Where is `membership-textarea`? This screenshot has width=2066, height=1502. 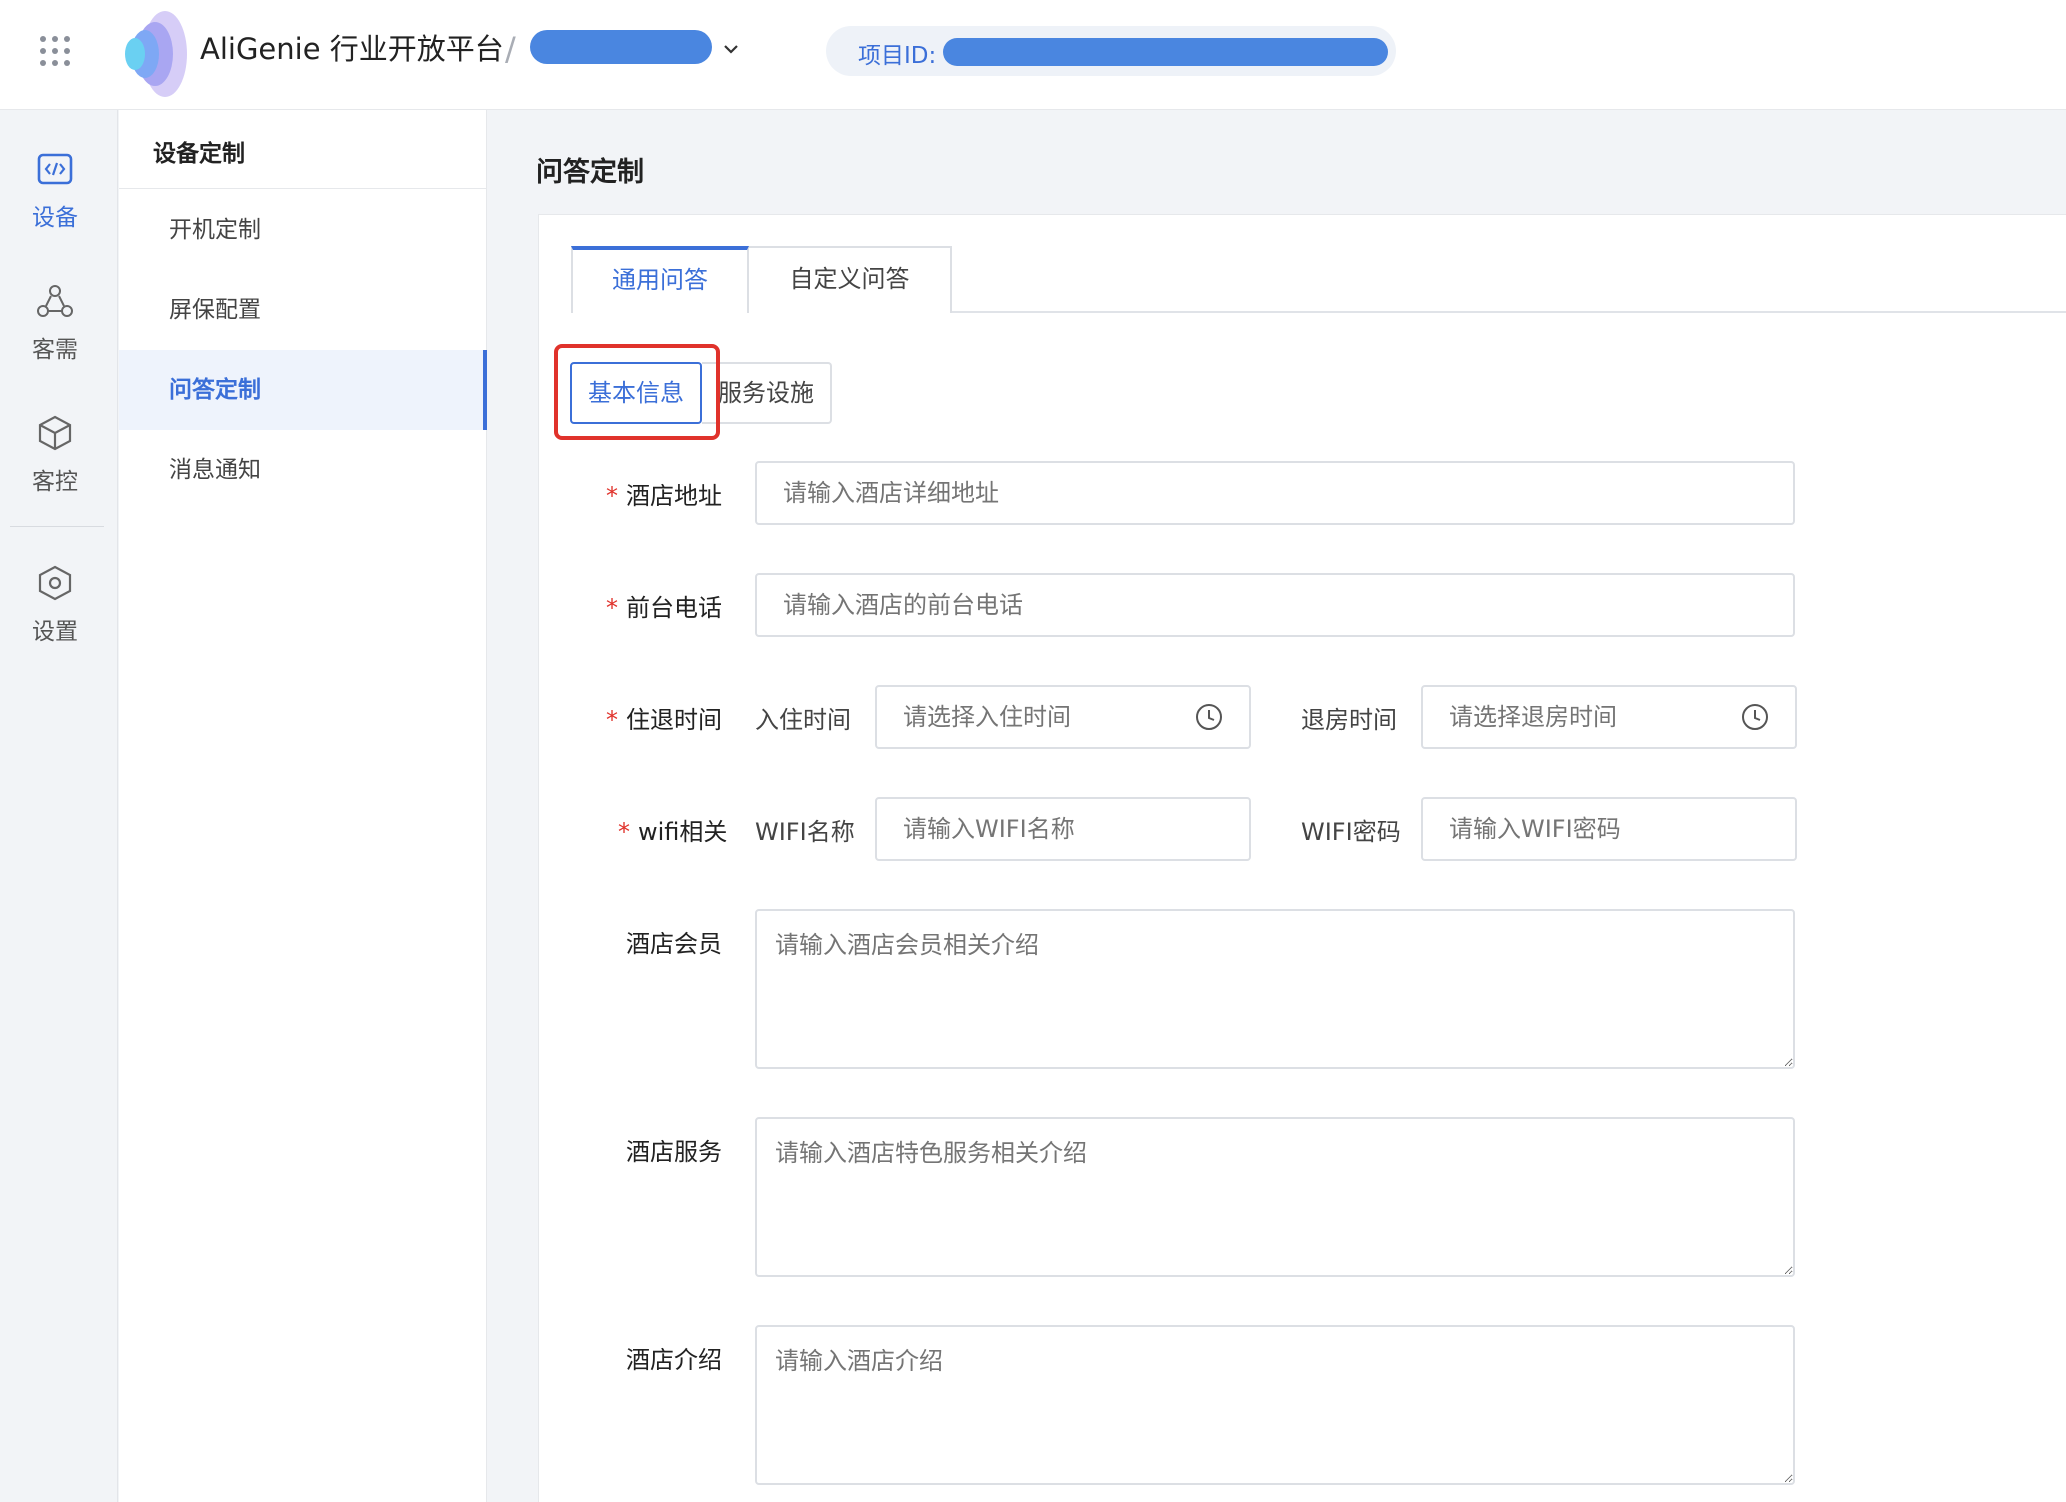 membership-textarea is located at coordinates (1275, 989).